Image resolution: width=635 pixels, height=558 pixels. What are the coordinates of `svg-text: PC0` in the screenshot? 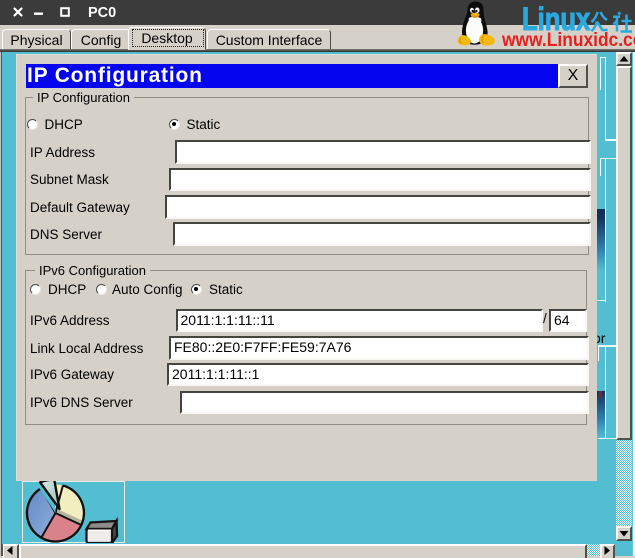 It's located at (102, 13).